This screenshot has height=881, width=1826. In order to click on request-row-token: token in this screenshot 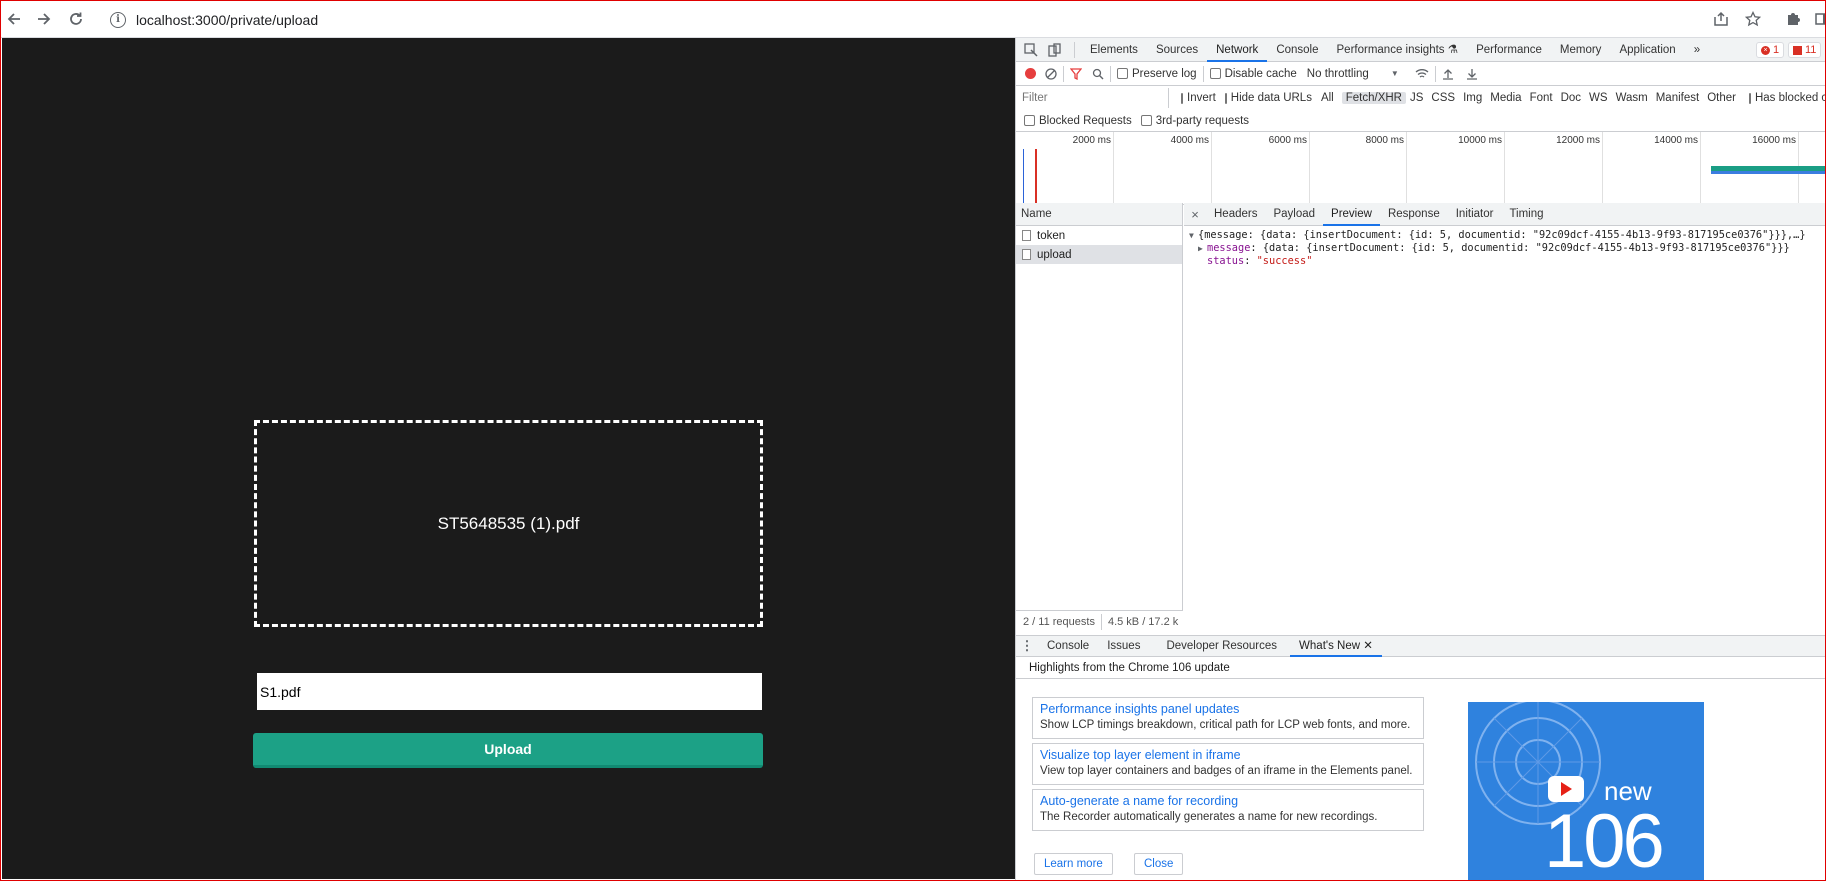, I will do `click(1099, 235)`.